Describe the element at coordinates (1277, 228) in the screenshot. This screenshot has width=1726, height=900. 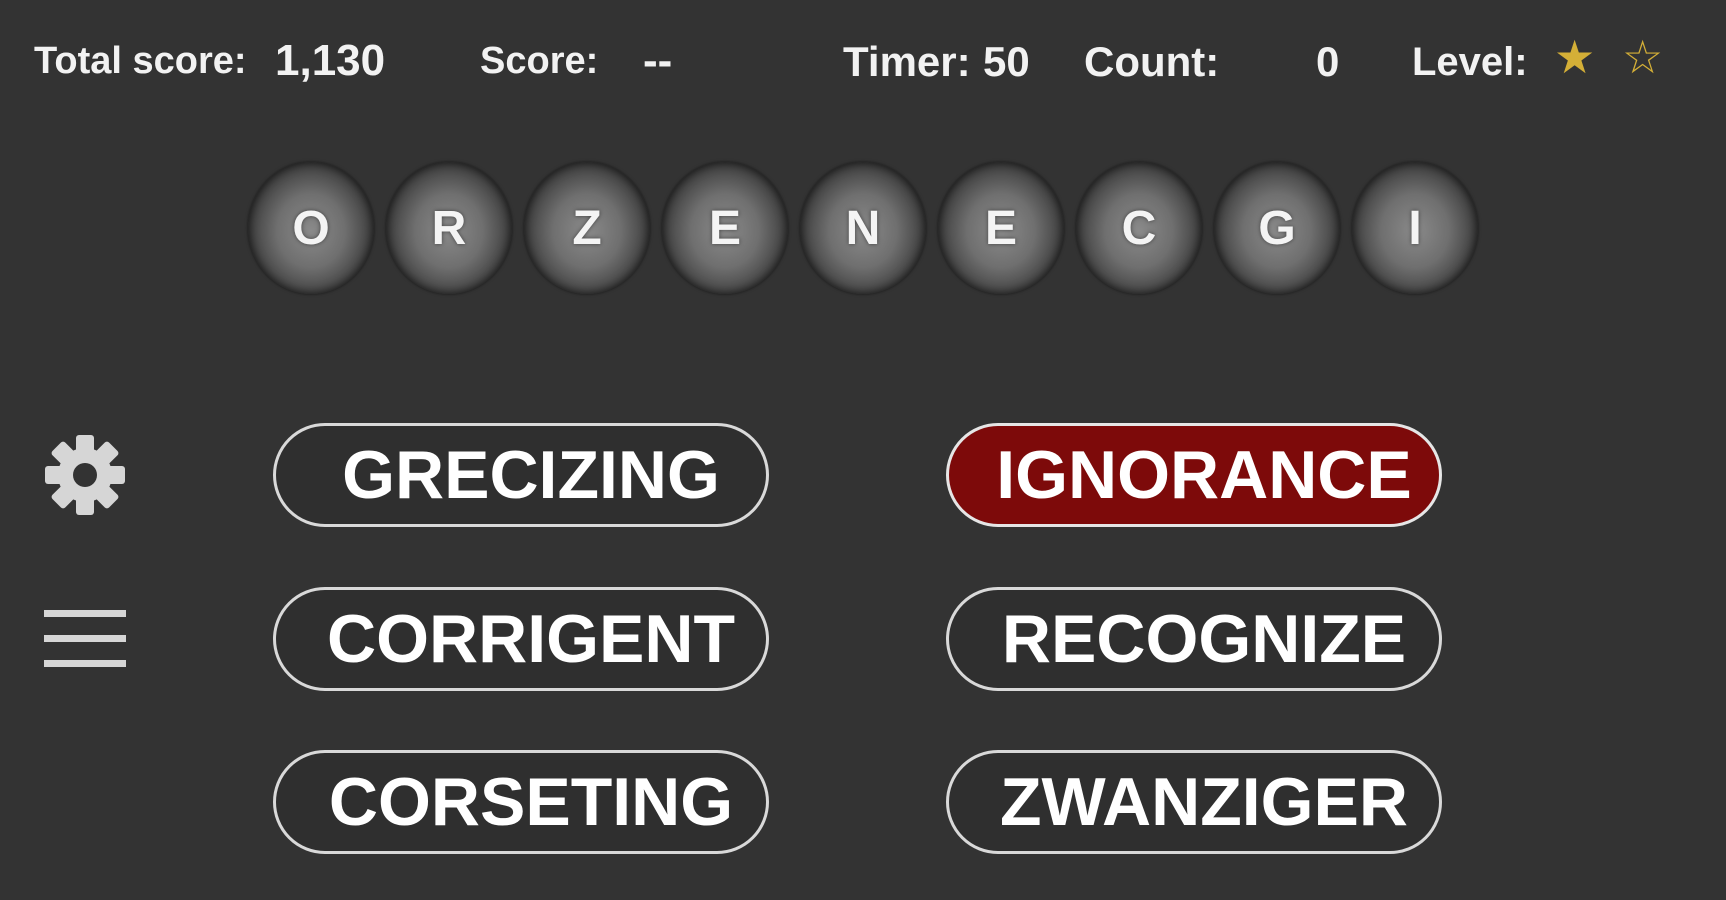
I see `letter-tile: G` at that location.